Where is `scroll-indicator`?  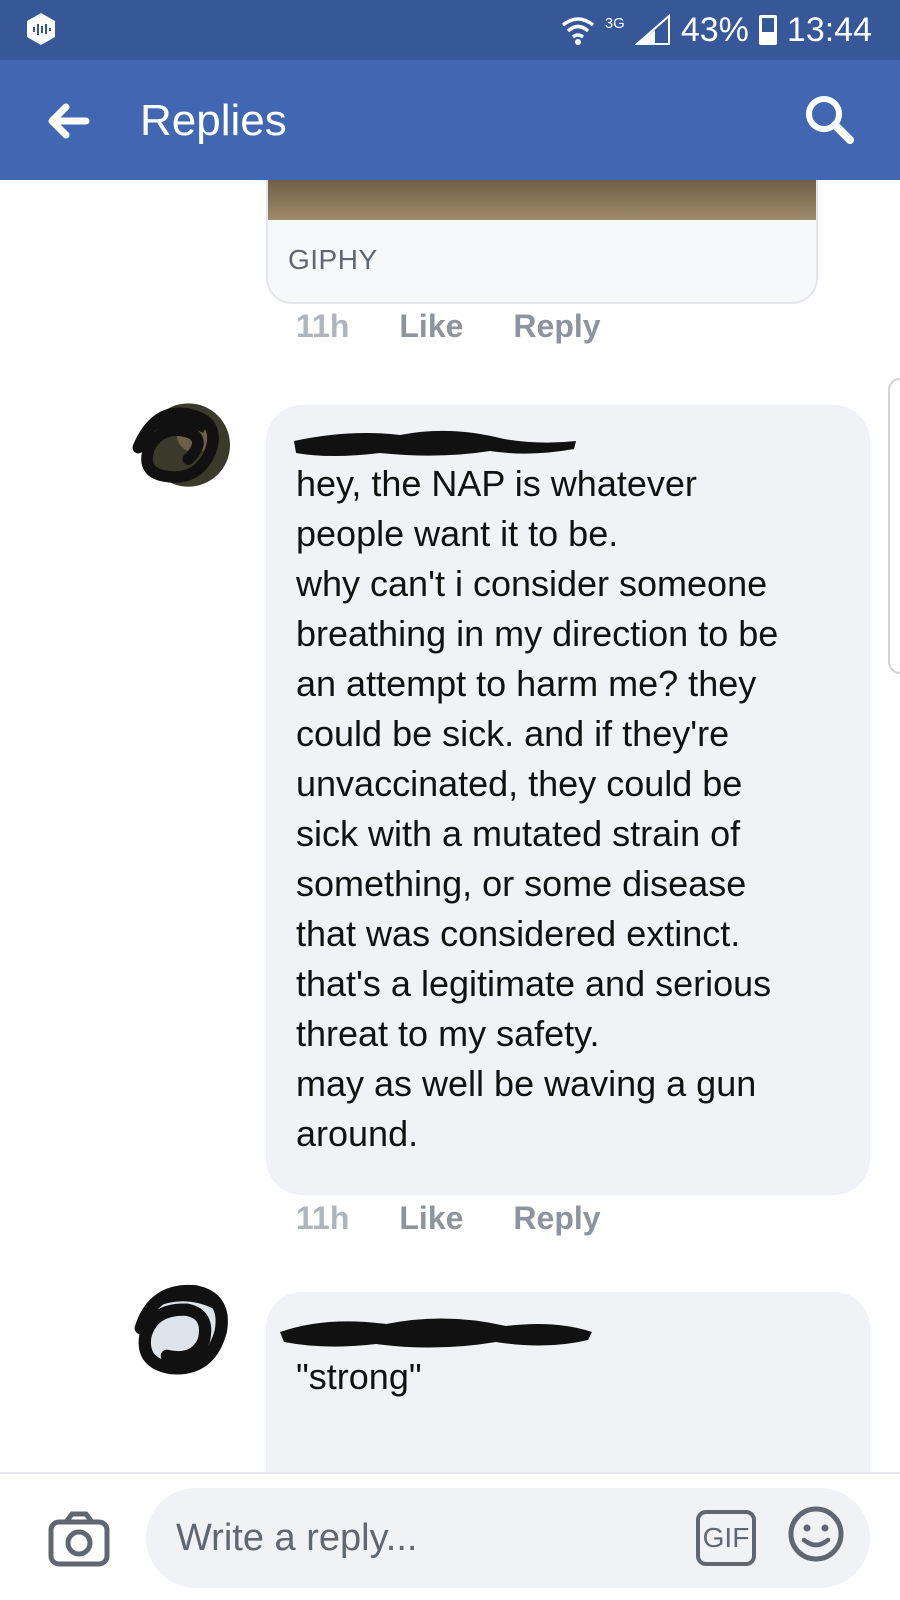
scroll-indicator is located at coordinates (894, 526).